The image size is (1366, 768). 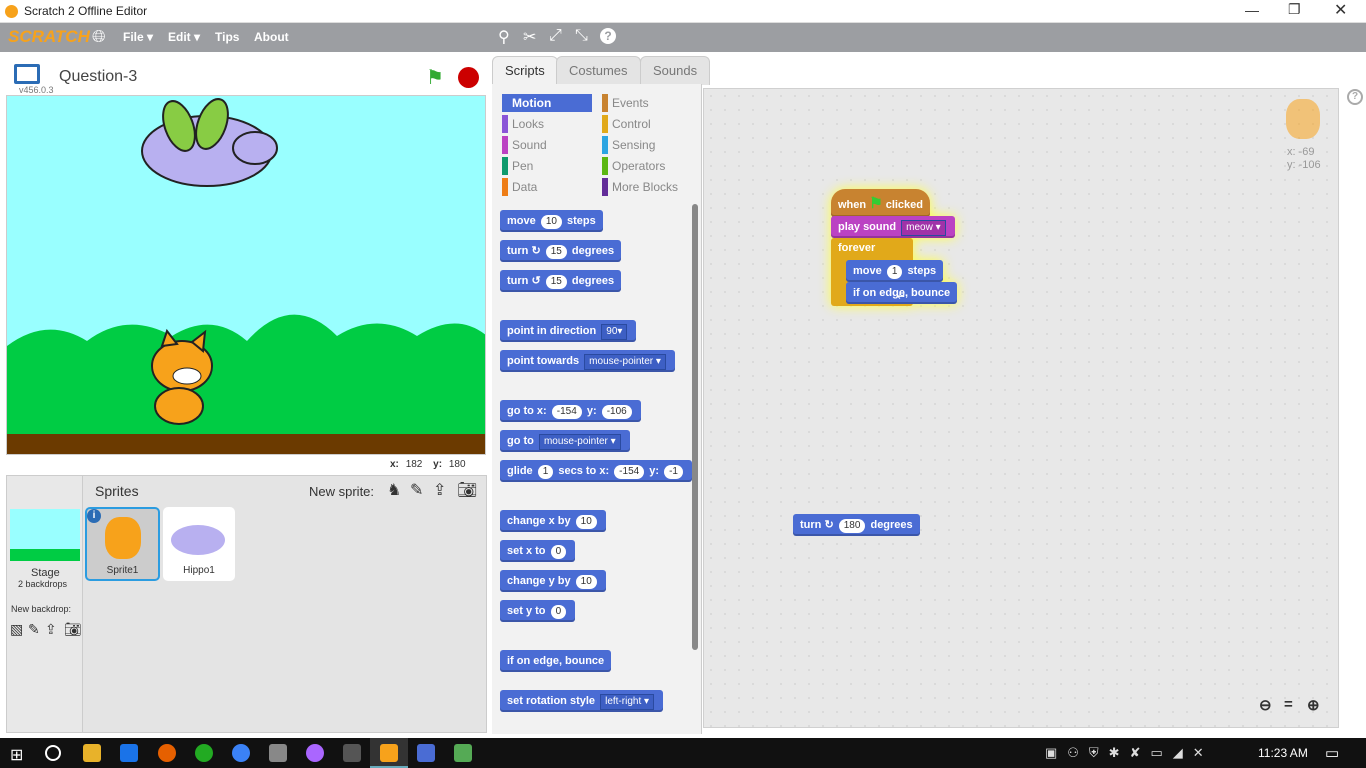 What do you see at coordinates (538, 551) in the screenshot?
I see `palette-block: set x to 0` at bounding box center [538, 551].